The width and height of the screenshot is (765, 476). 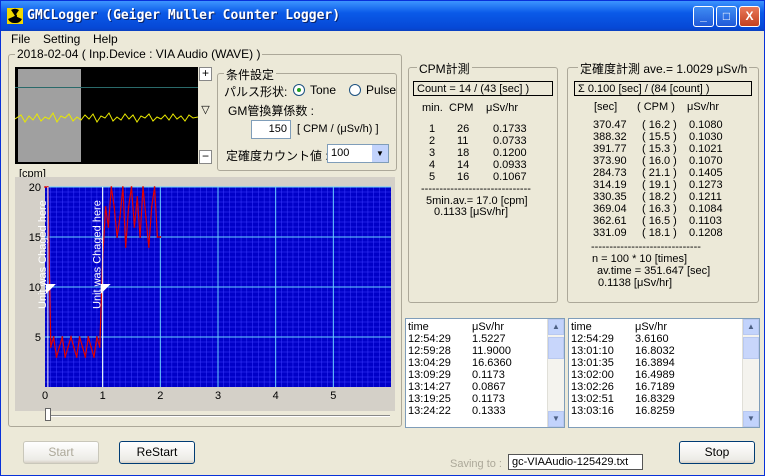 What do you see at coordinates (205, 110) in the screenshot?
I see `trigger-marker-icon: ▽` at bounding box center [205, 110].